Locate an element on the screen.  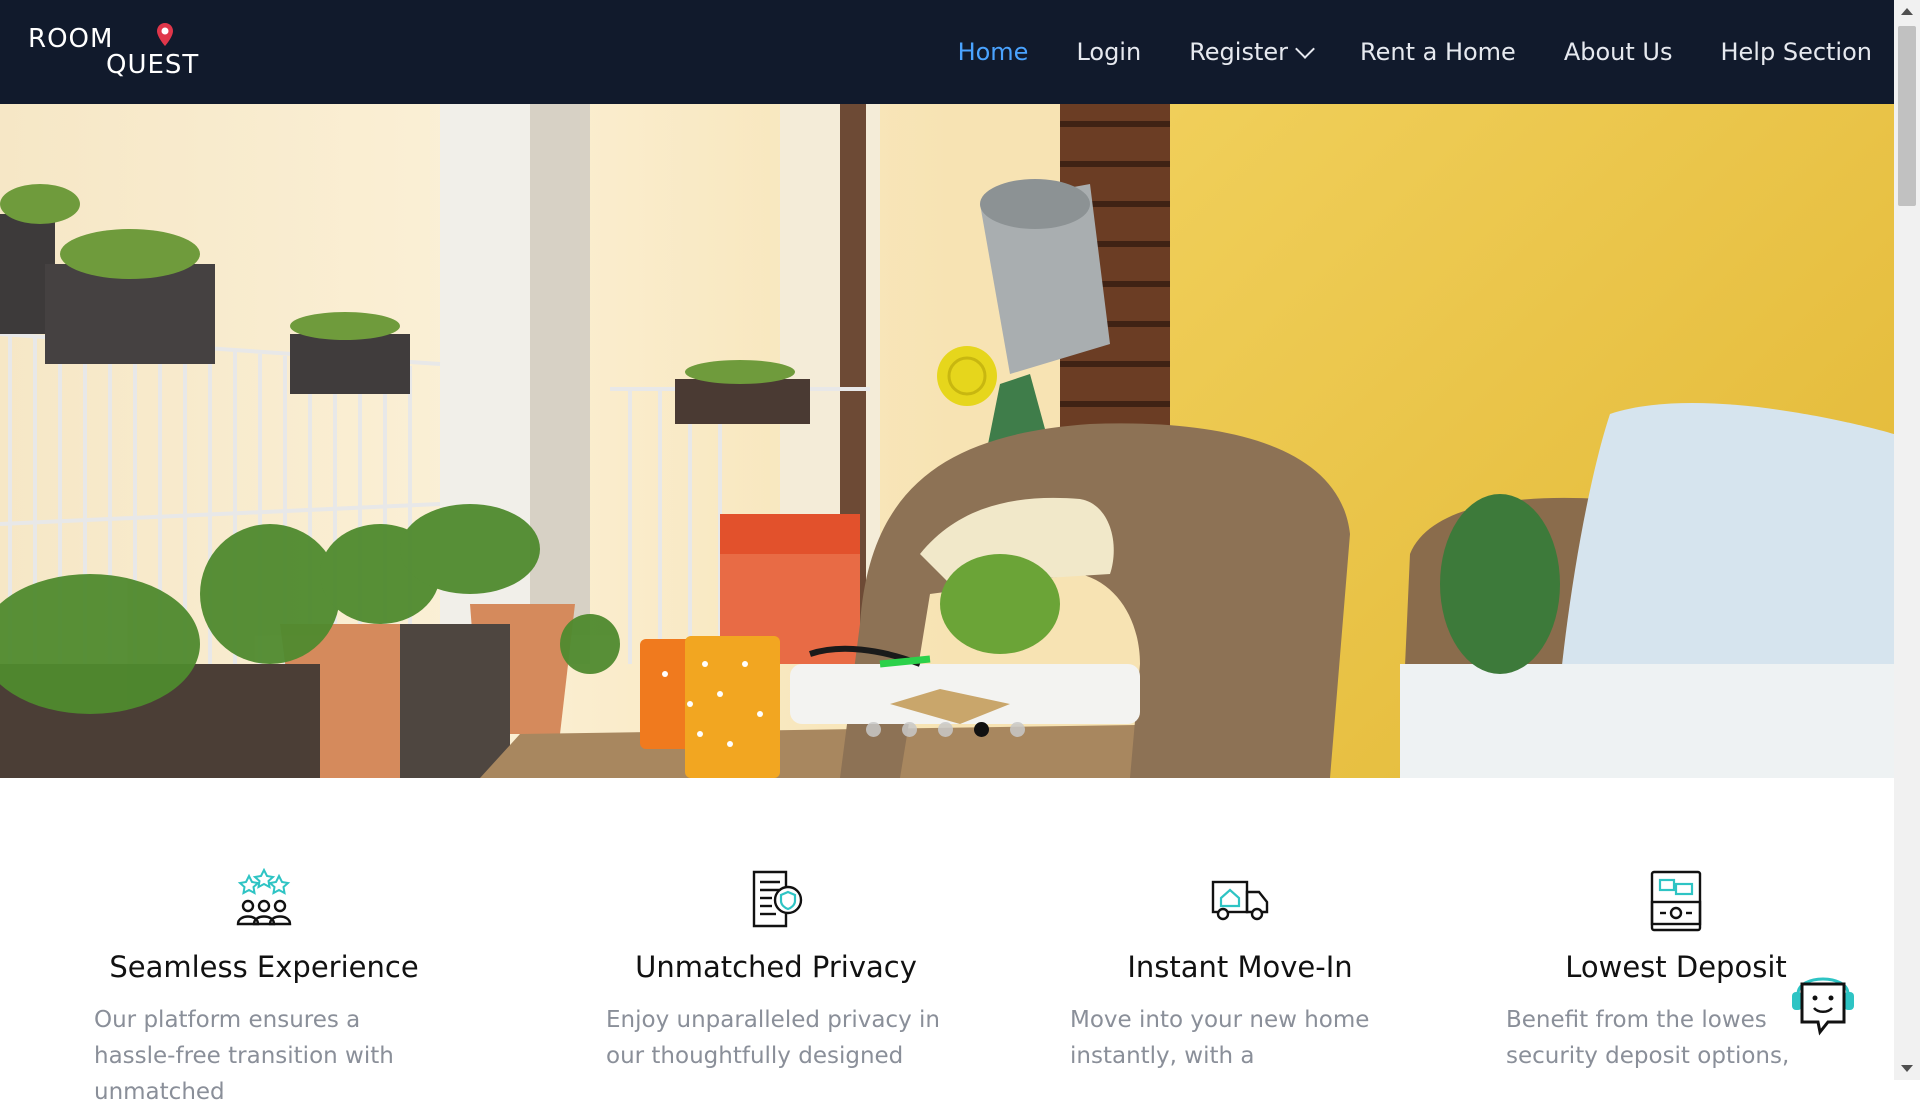
scroll-down-arrow-icon is located at coordinates (1907, 1068).